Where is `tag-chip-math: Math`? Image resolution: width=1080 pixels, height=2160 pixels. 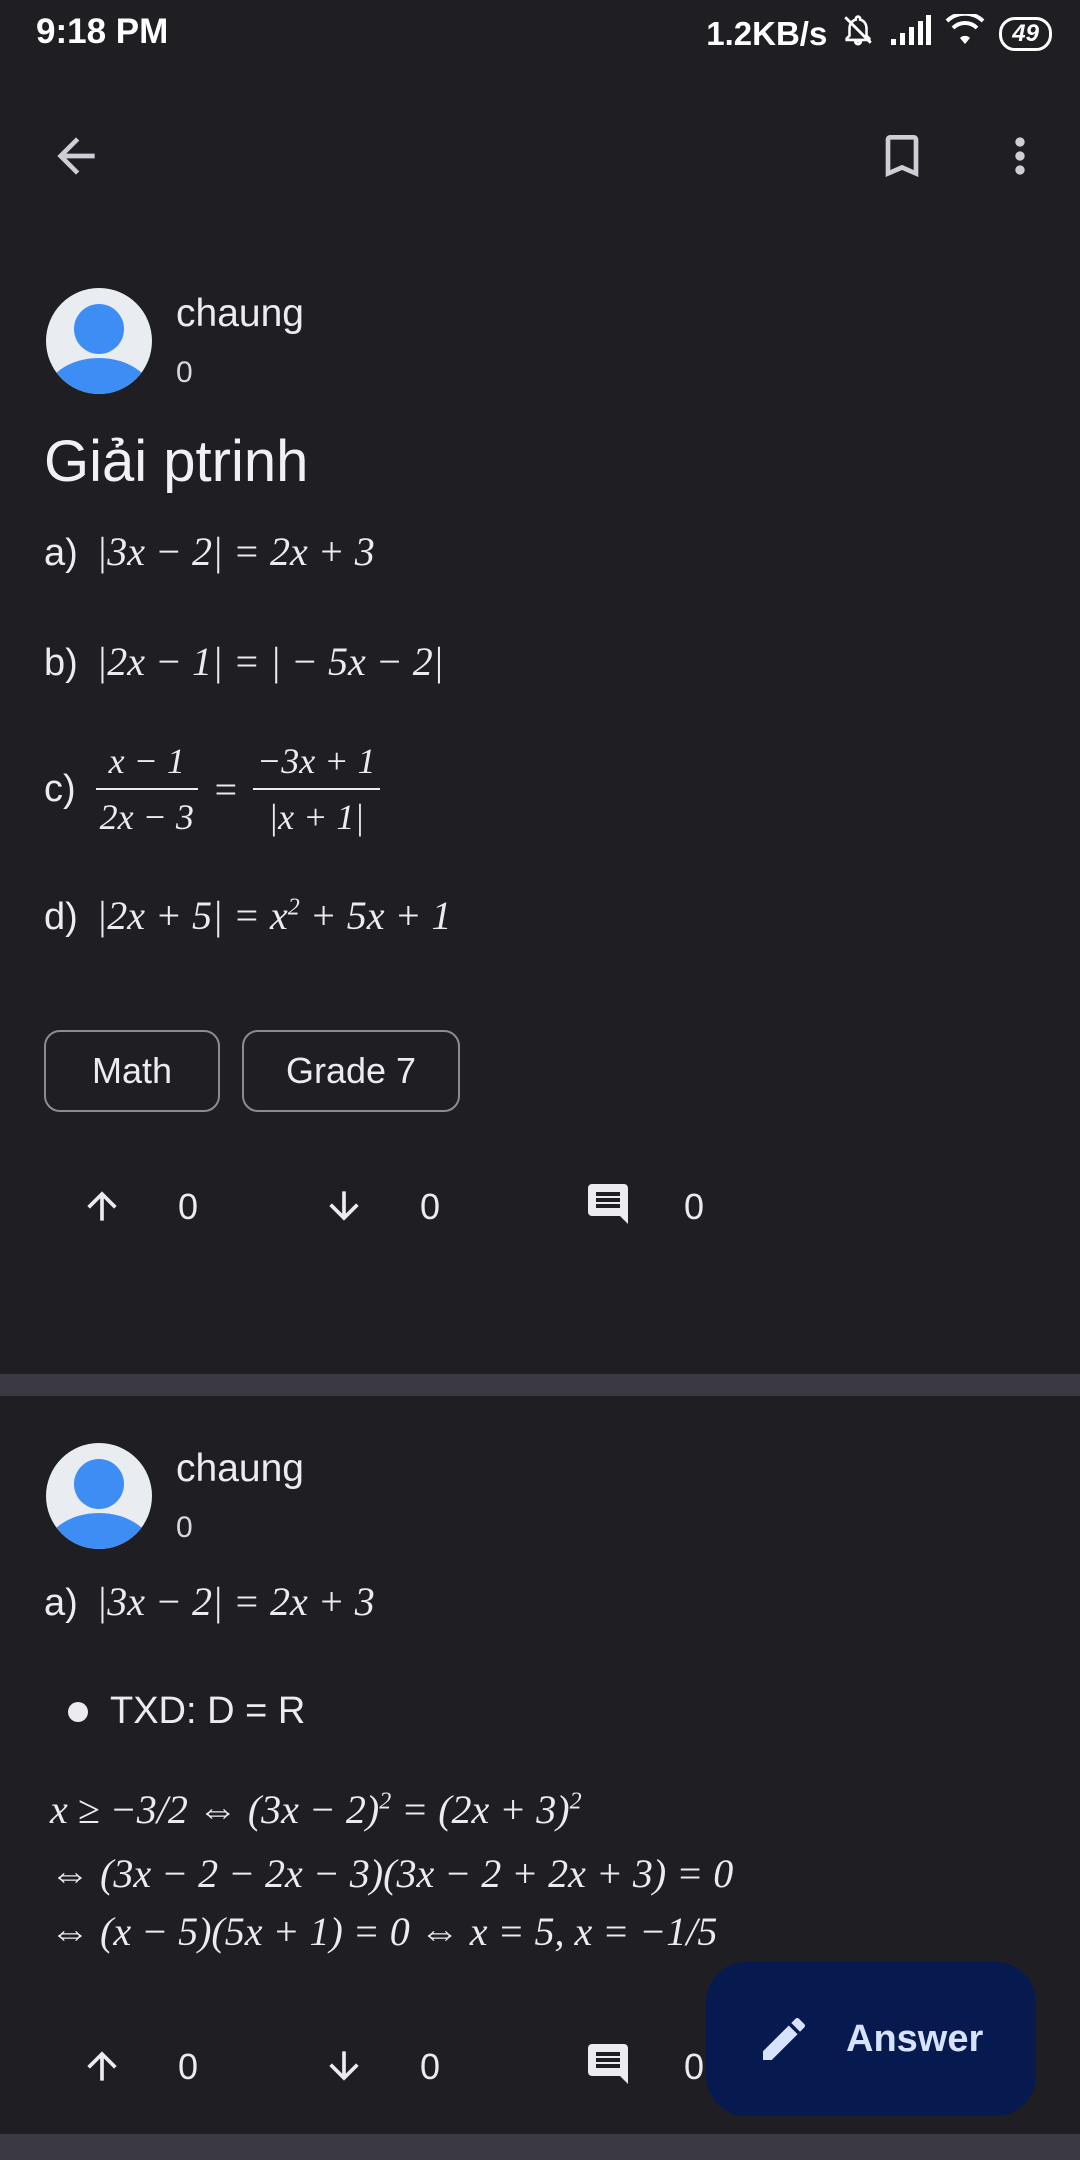
tag-chip-math: Math is located at coordinates (132, 1071).